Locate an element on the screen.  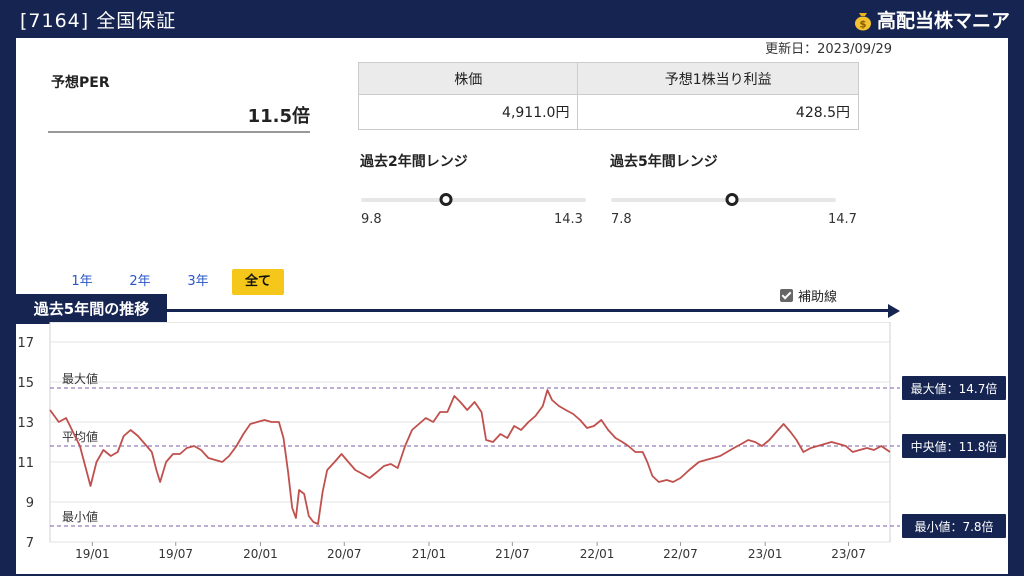
per-label: 予想PER is located at coordinates (80, 83).